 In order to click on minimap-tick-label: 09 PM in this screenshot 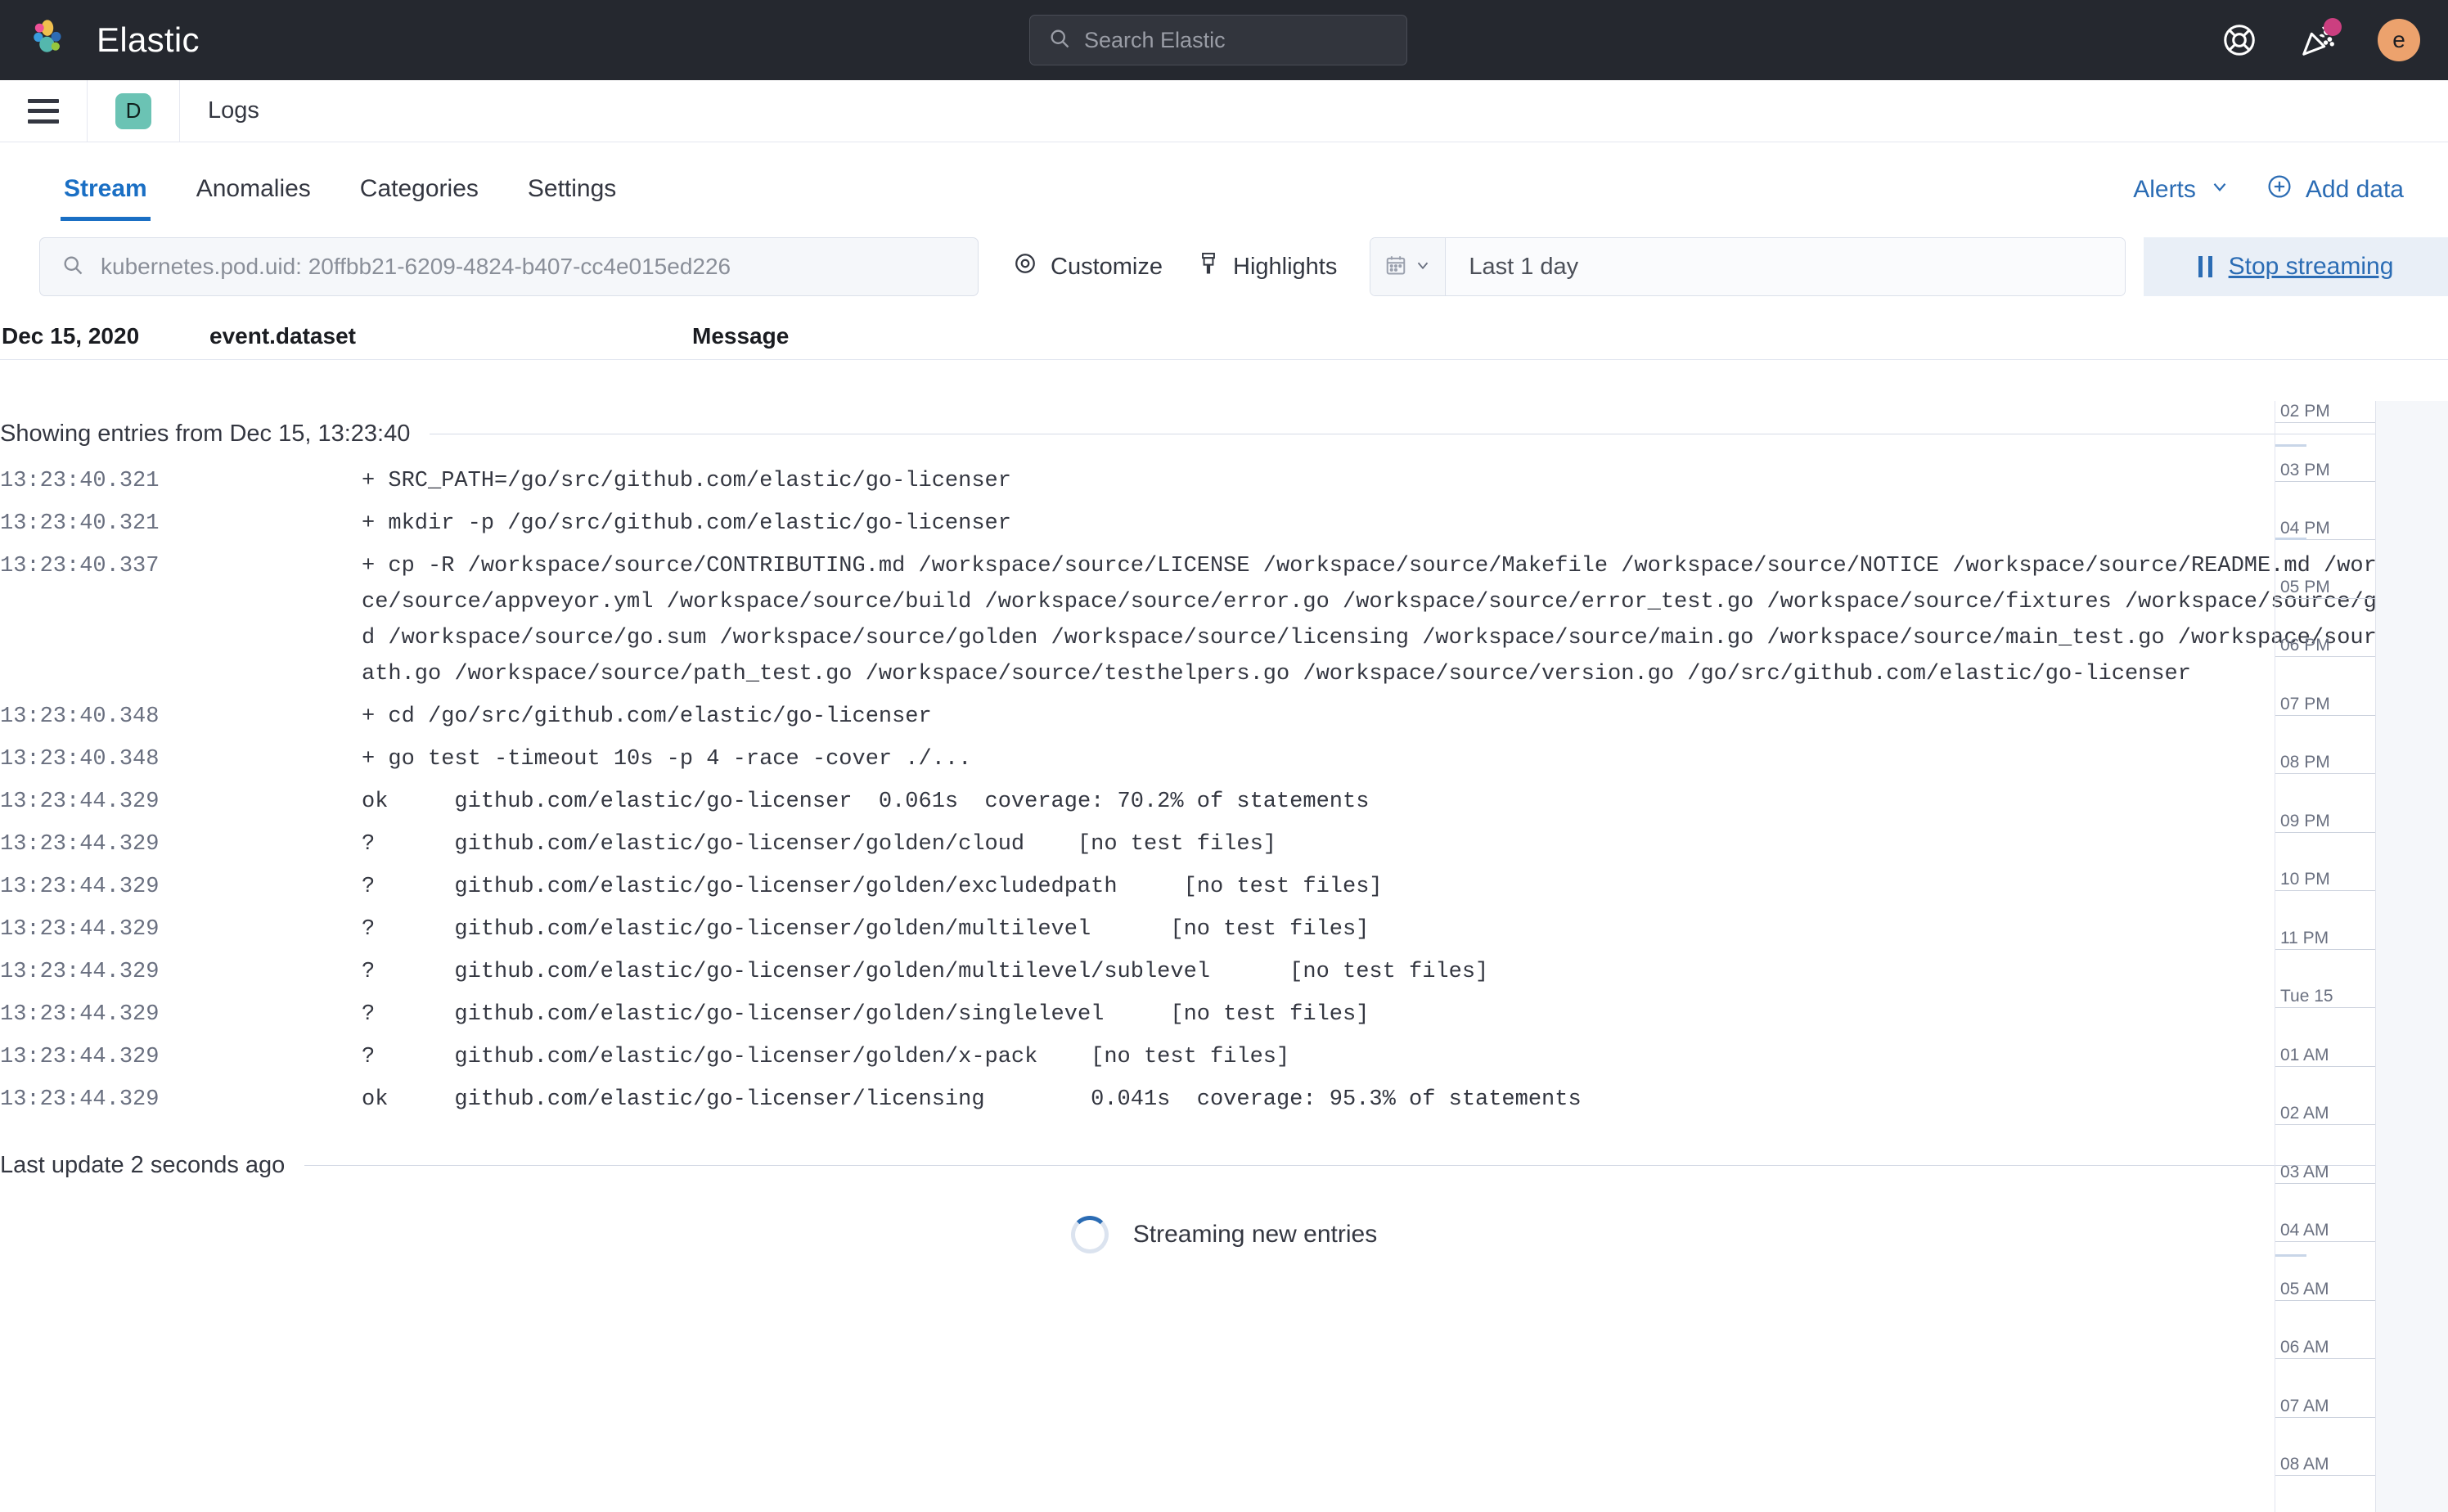, I will do `click(2305, 821)`.